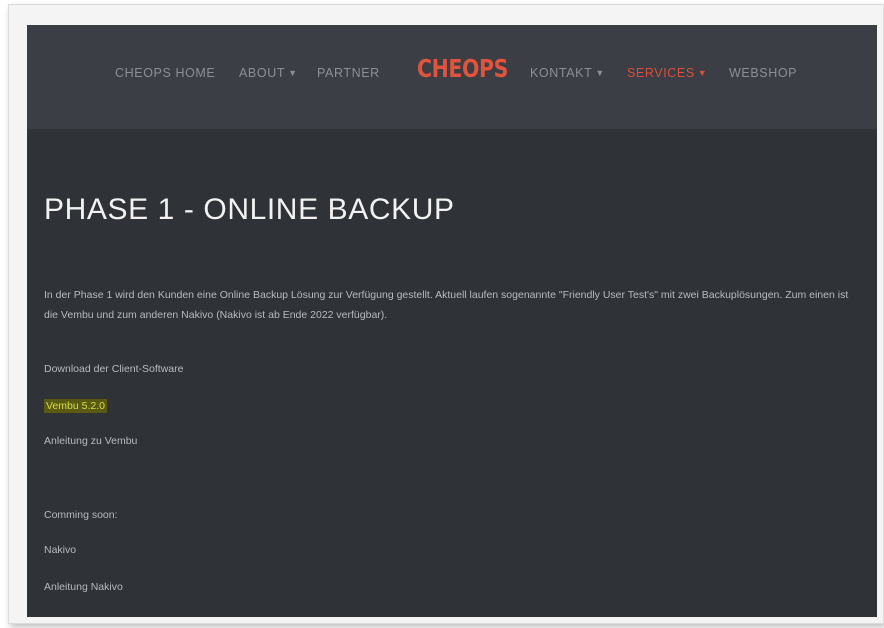  What do you see at coordinates (90, 441) in the screenshot?
I see `vembu-guide-link: Anleitung zu Vembu` at bounding box center [90, 441].